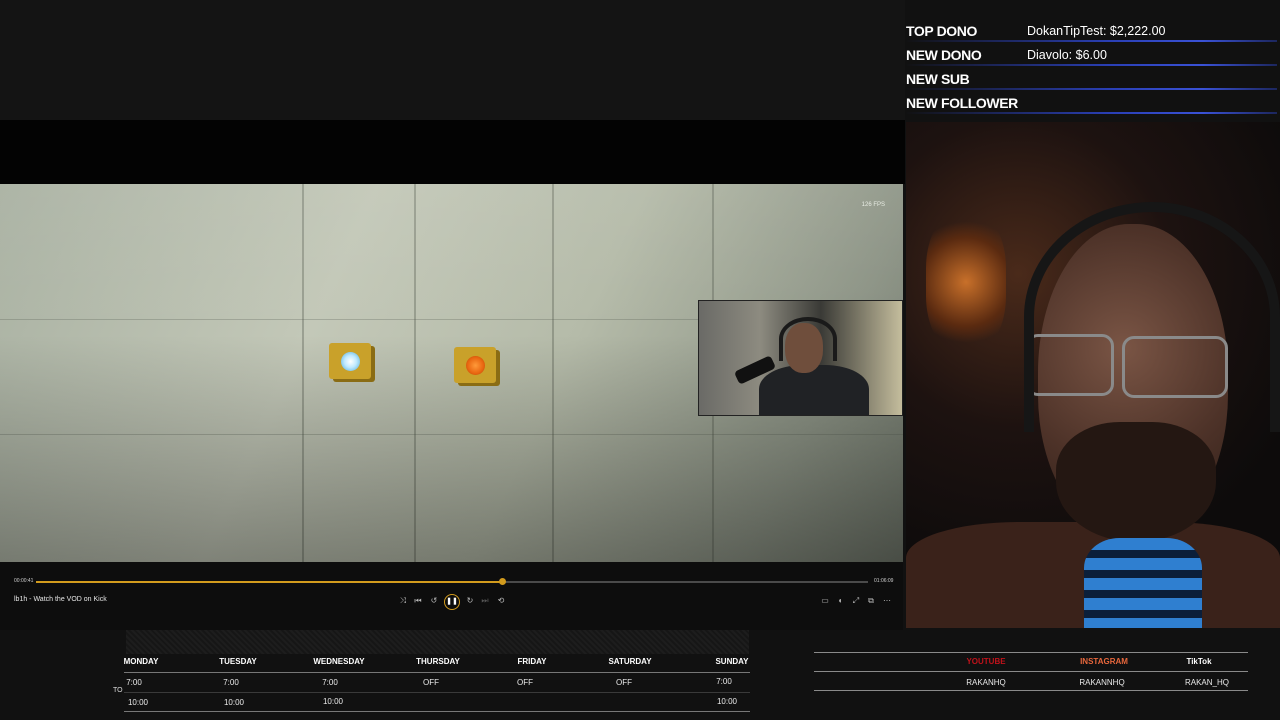  I want to click on alert-label: NEW FOLLOWER, so click(962, 103).